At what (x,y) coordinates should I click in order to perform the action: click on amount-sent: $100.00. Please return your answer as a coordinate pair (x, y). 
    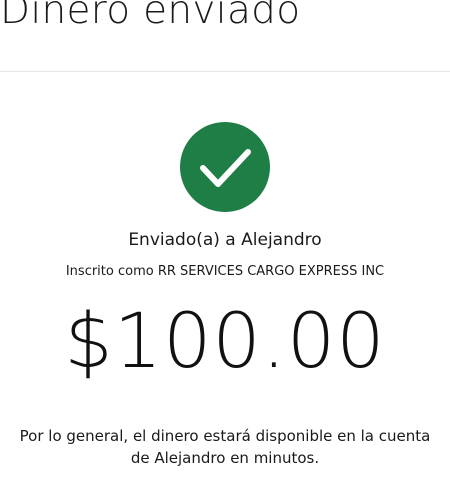
    Looking at the image, I should click on (225, 340).